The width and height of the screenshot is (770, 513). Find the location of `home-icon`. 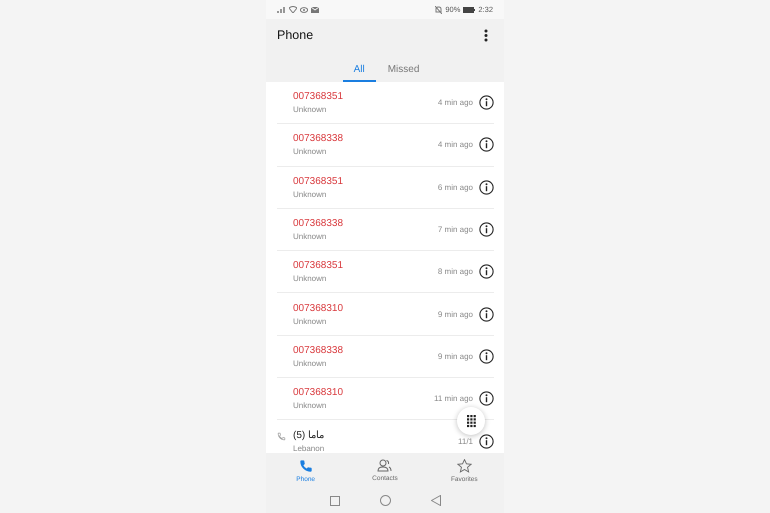

home-icon is located at coordinates (385, 500).